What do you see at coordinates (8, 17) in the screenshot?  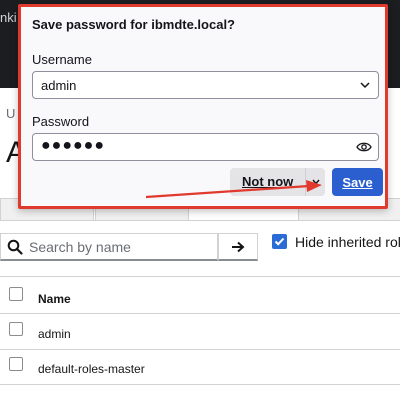 I see `header-text-fragment: nki` at bounding box center [8, 17].